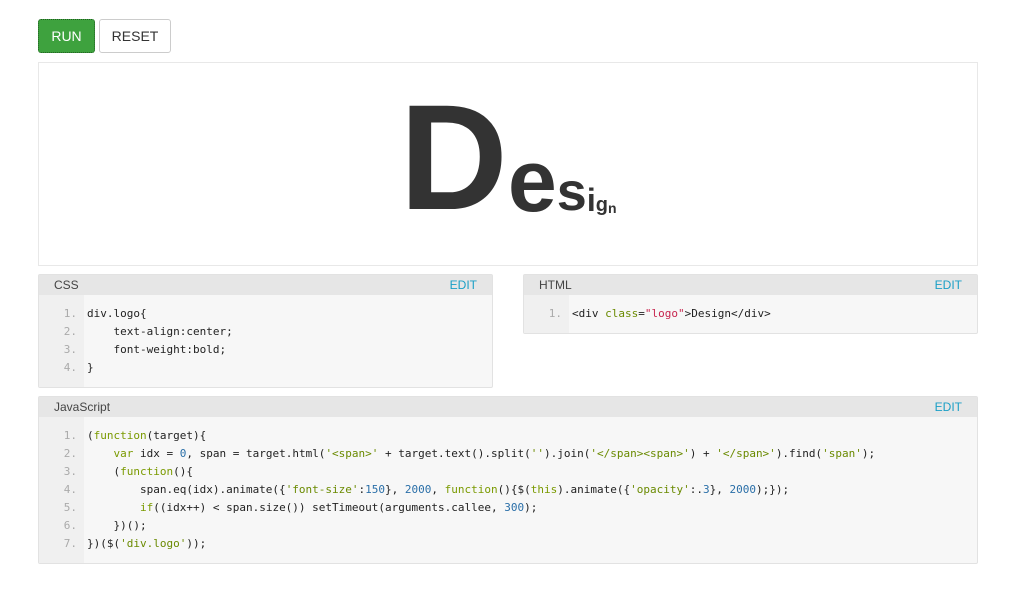 This screenshot has width=1024, height=600. I want to click on code-text: }, so click(89, 368).